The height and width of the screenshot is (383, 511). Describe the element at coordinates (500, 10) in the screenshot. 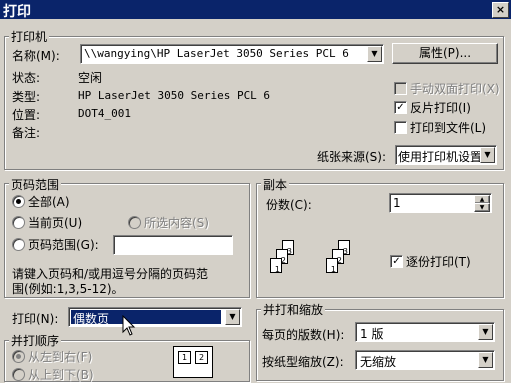

I see `close-button: ×` at that location.